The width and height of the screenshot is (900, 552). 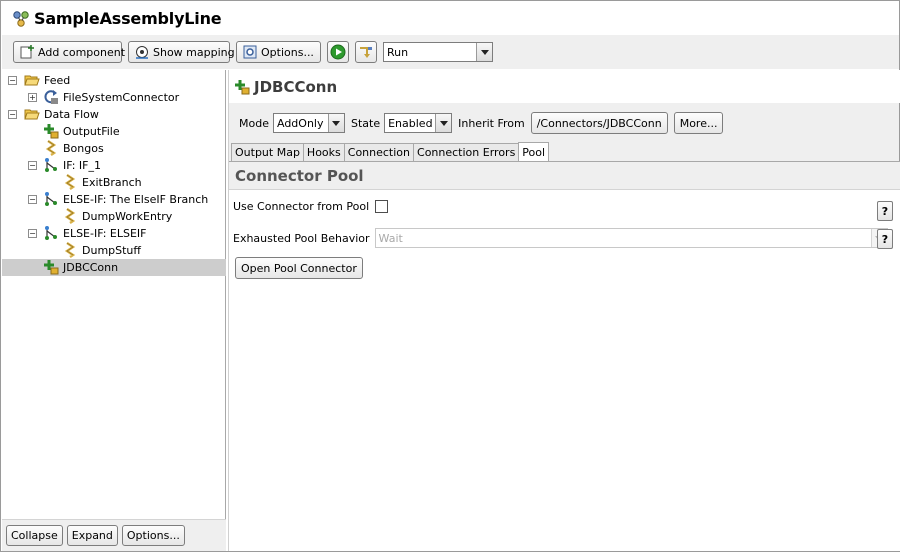 I want to click on tree-node-jdbcconn: JDBCConn, so click(x=114, y=267).